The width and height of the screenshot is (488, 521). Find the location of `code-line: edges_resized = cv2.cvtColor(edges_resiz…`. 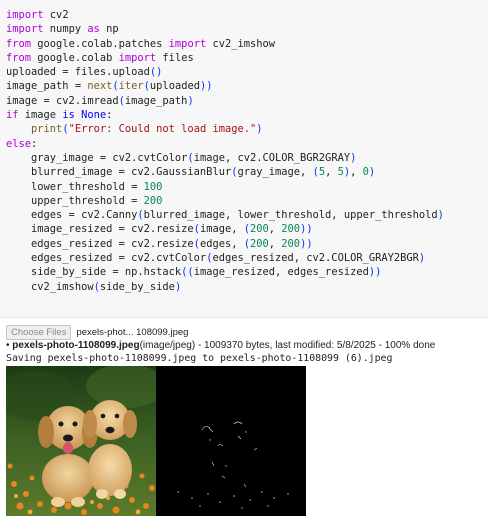

code-line: edges_resized = cv2.cvtColor(edges_resiz… is located at coordinates (216, 258).